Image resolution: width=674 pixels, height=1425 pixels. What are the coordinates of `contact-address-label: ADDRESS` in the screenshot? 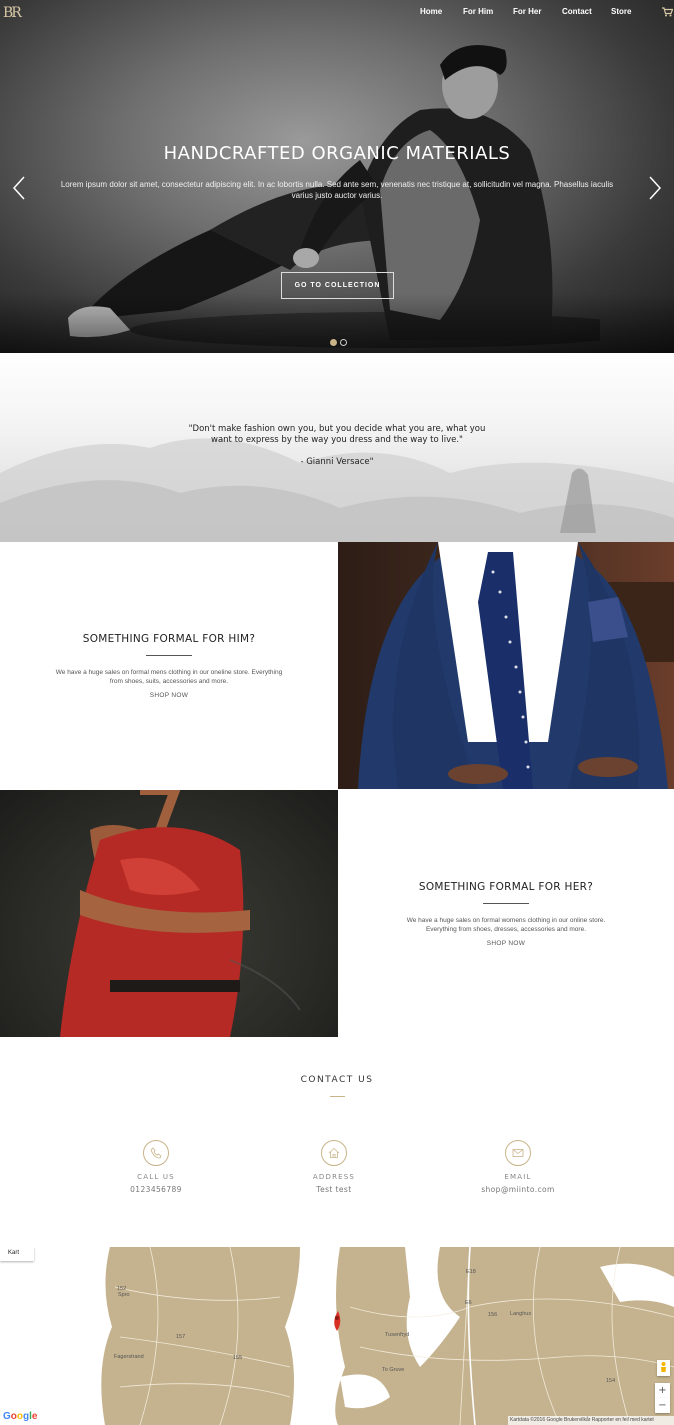 It's located at (334, 1177).